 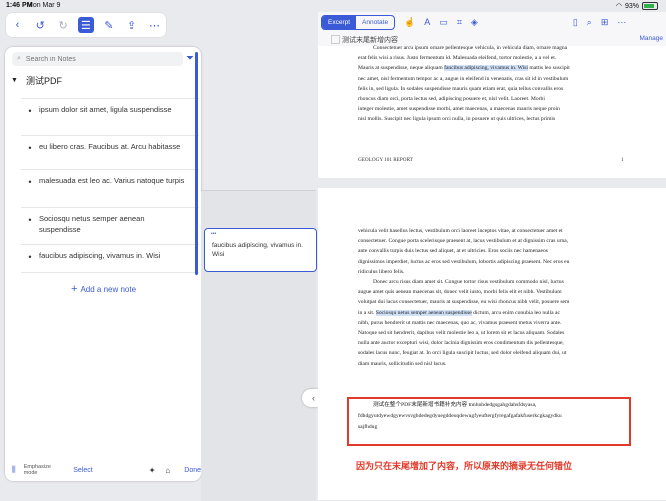 What do you see at coordinates (100, 255) in the screenshot?
I see `note-text: faucibus adipiscing, vivamus in. Wisi` at bounding box center [100, 255].